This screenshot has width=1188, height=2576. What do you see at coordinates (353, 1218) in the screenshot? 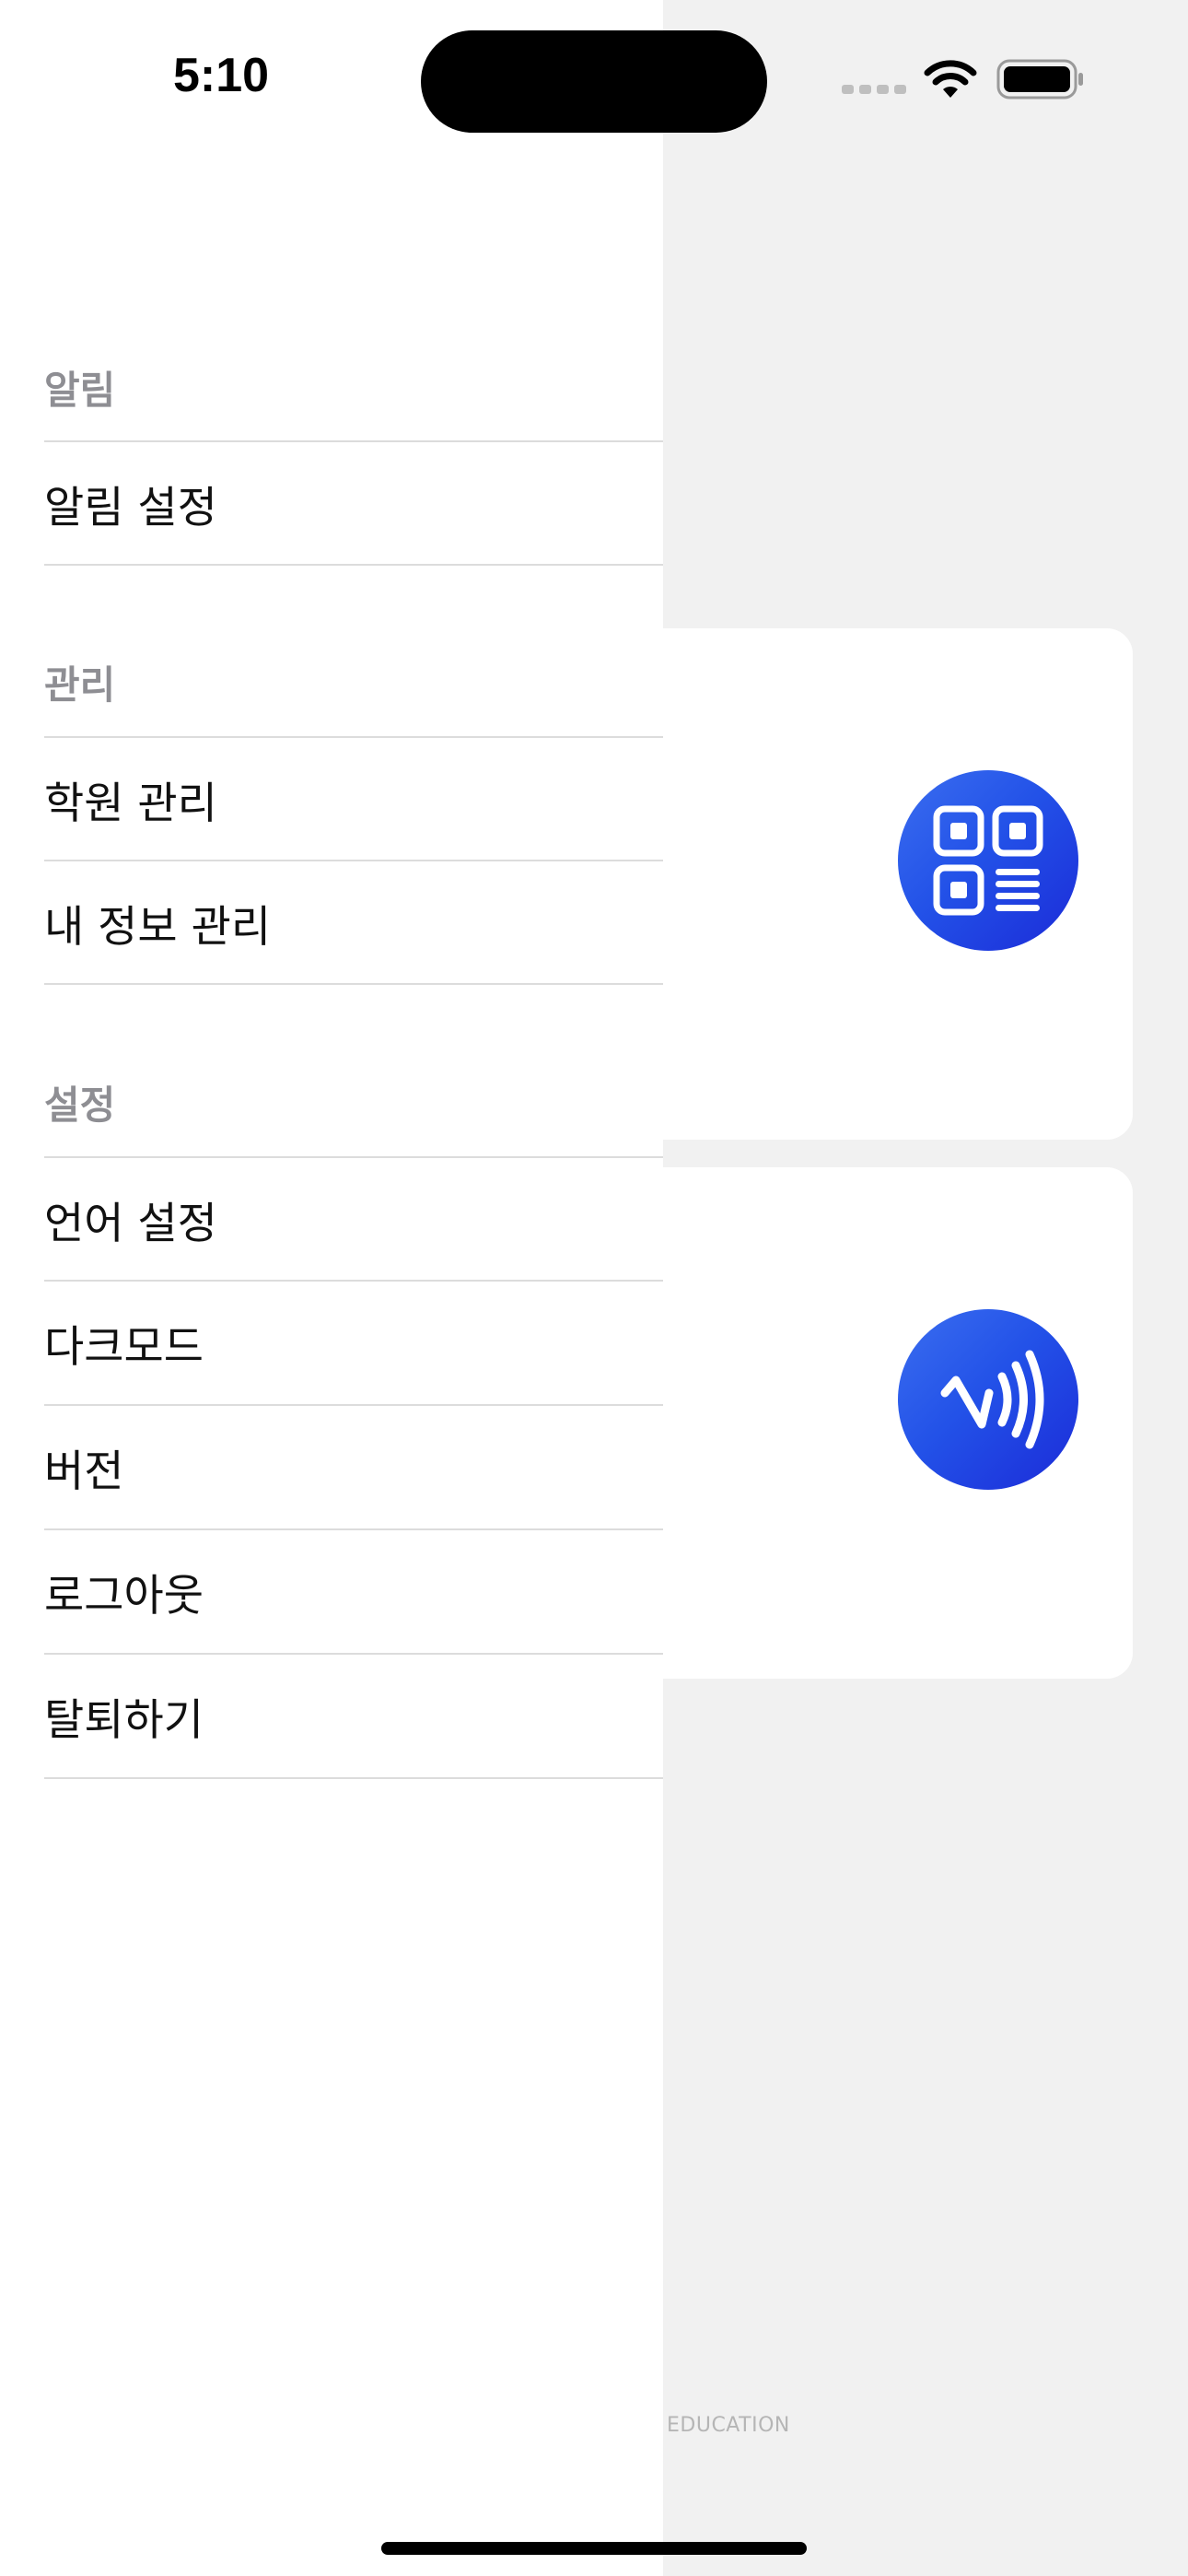
I see `menu-item-language-settings: 언어 설정` at bounding box center [353, 1218].